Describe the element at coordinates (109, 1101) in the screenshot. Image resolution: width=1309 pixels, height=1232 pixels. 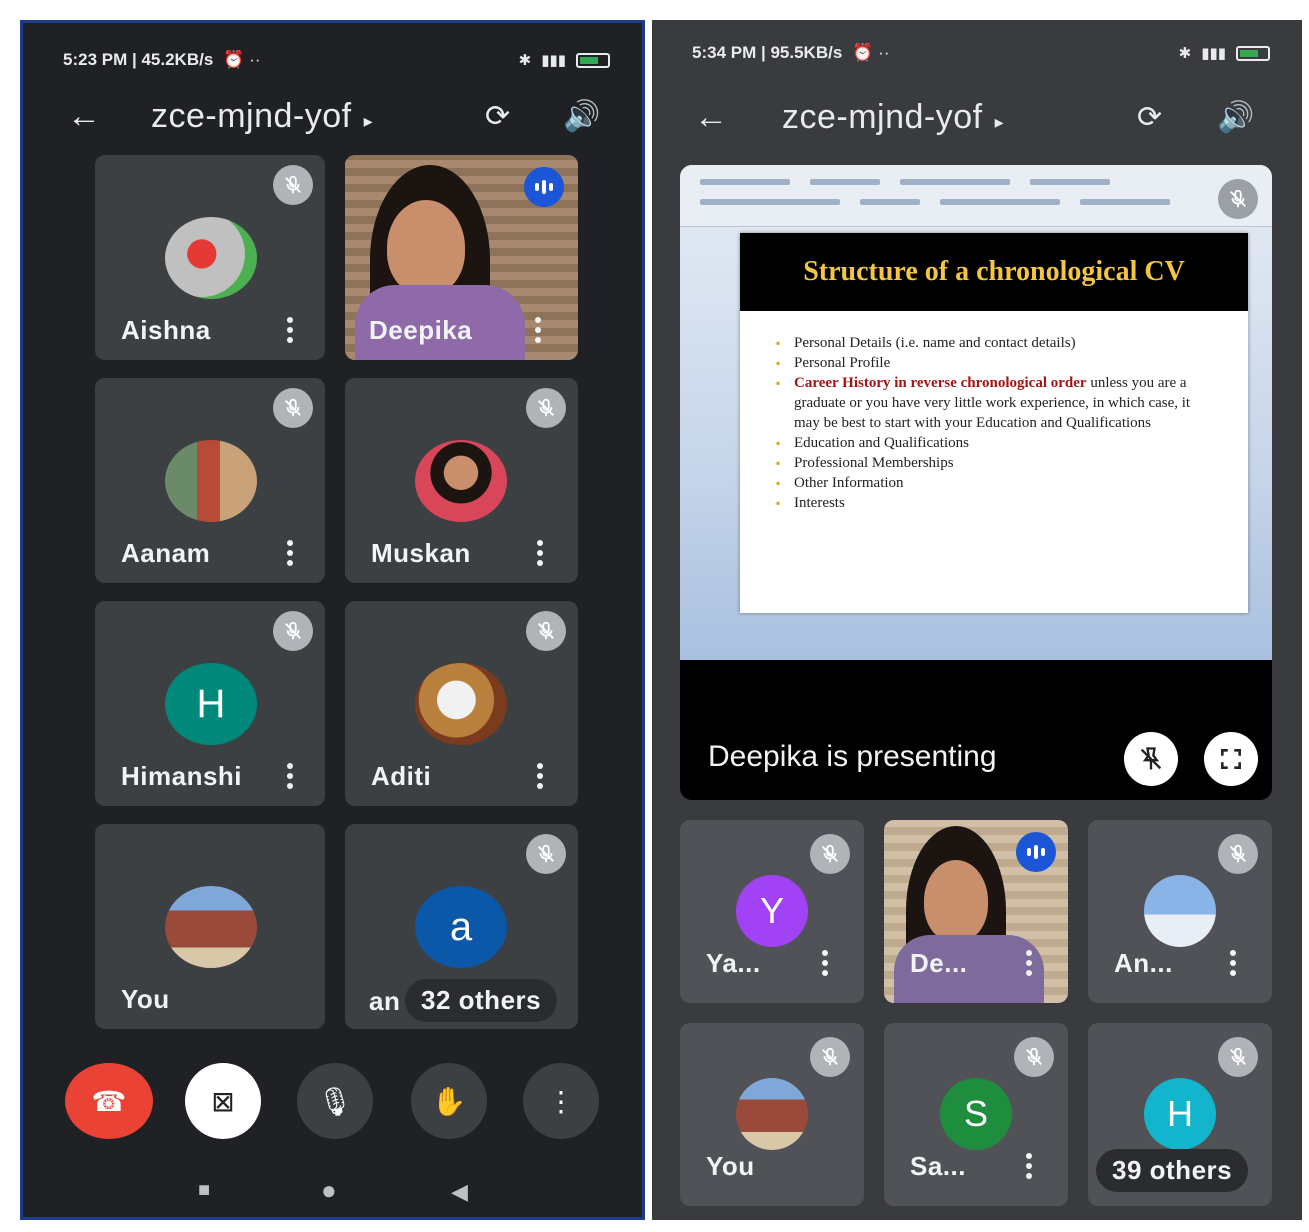
I see `end-call-button: ☎` at that location.